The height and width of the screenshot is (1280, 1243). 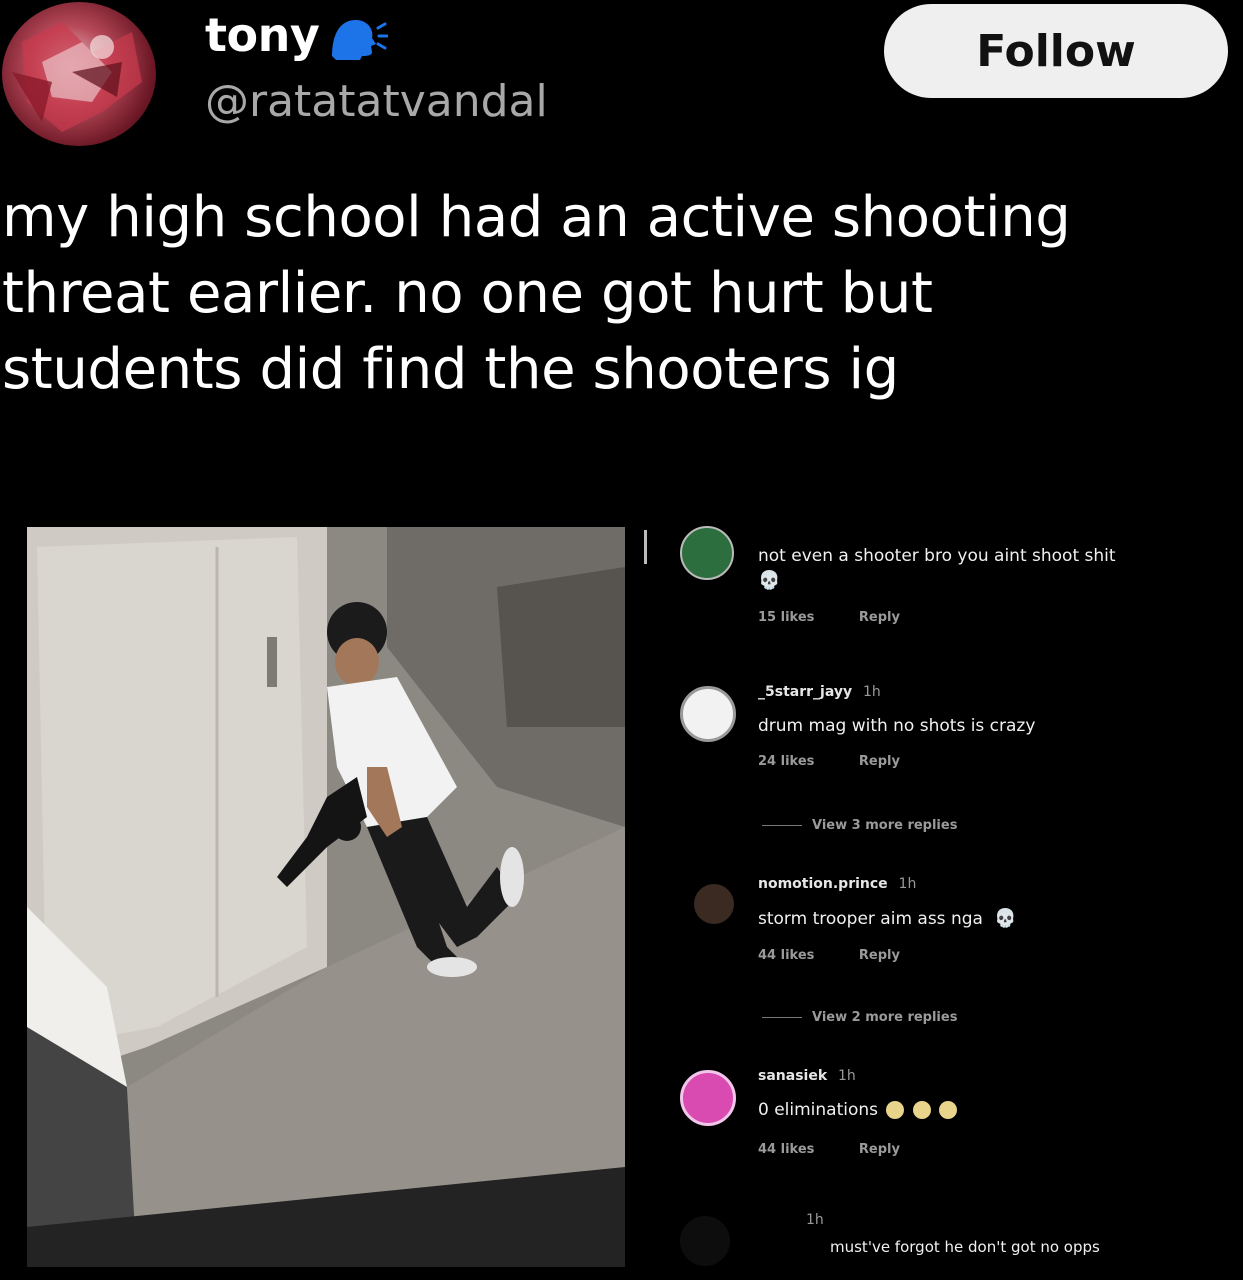 I want to click on comment-text: 0 eliminations, so click(x=858, y=1110).